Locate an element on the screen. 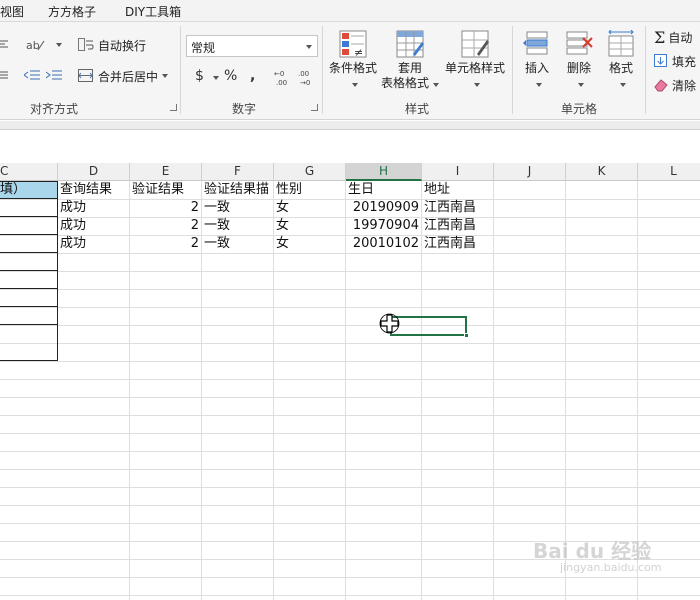  format-as-table-button: 套用 表格格式 is located at coordinates (410, 60).